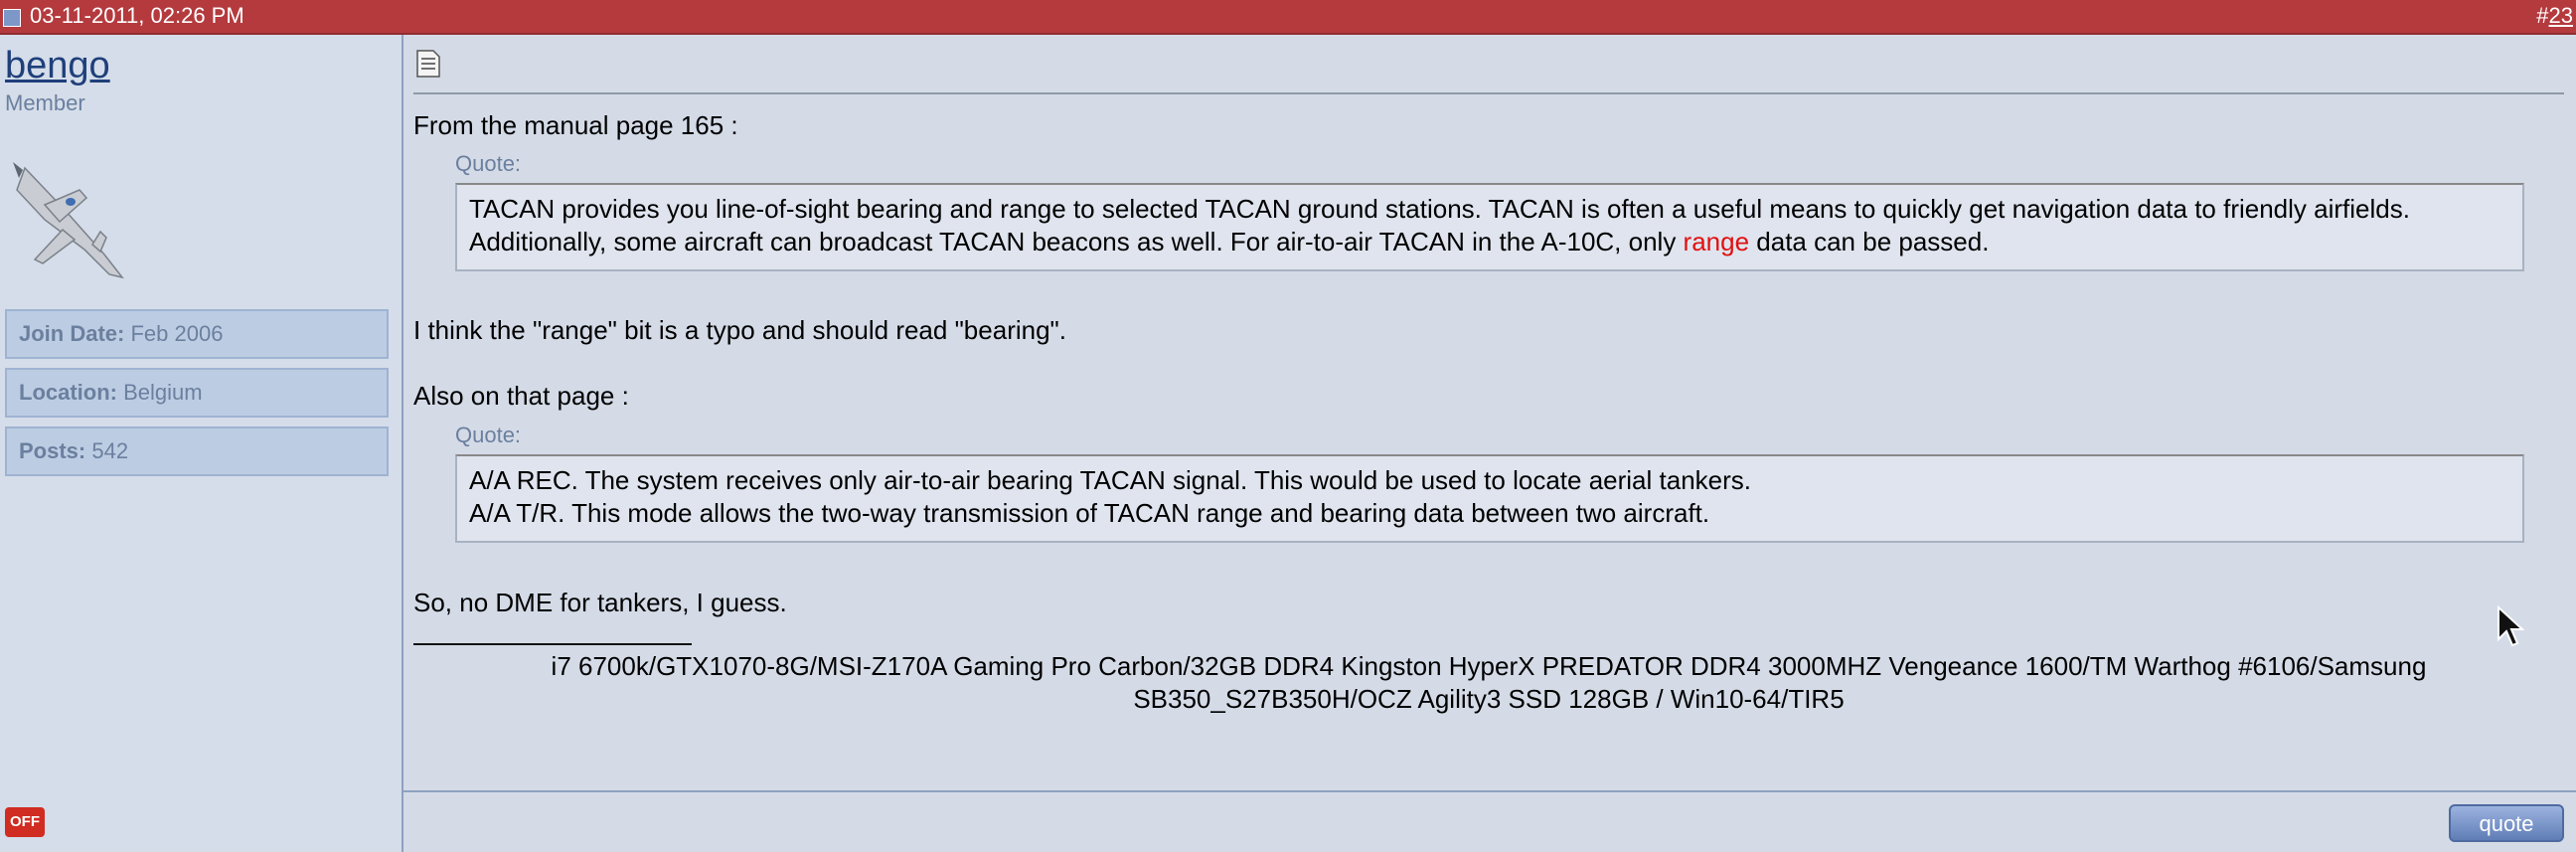 The height and width of the screenshot is (852, 2576). I want to click on user-title: Member, so click(45, 102).